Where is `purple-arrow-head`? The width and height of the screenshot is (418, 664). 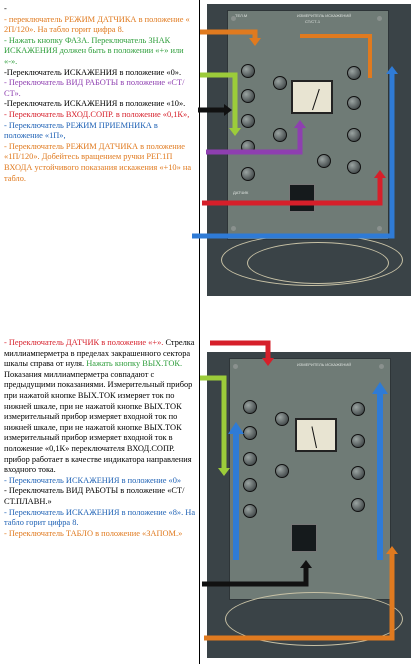
purple-arrow-head is located at coordinates (300, 124).